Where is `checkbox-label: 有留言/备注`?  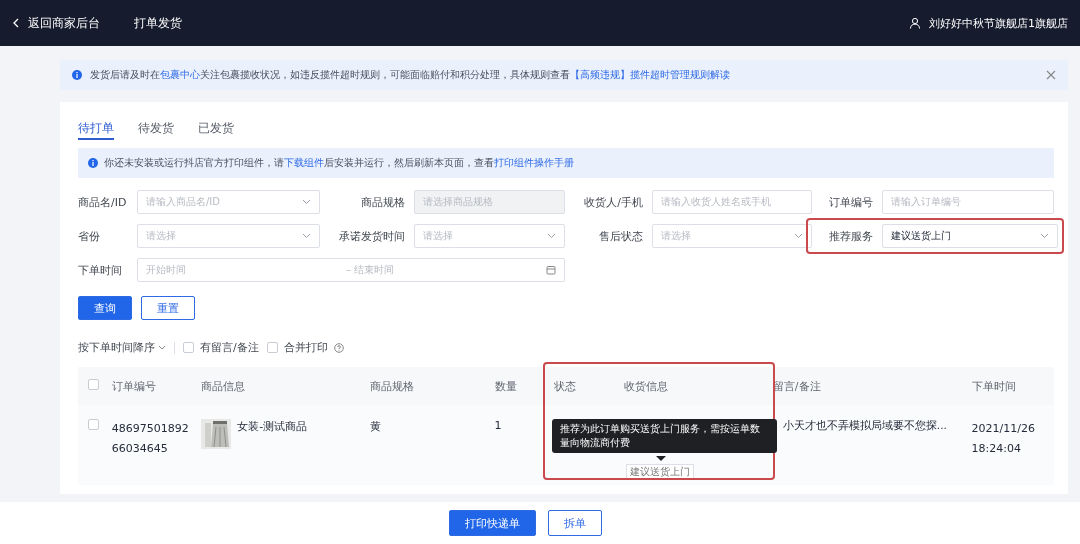
checkbox-label: 有留言/备注 is located at coordinates (229, 347).